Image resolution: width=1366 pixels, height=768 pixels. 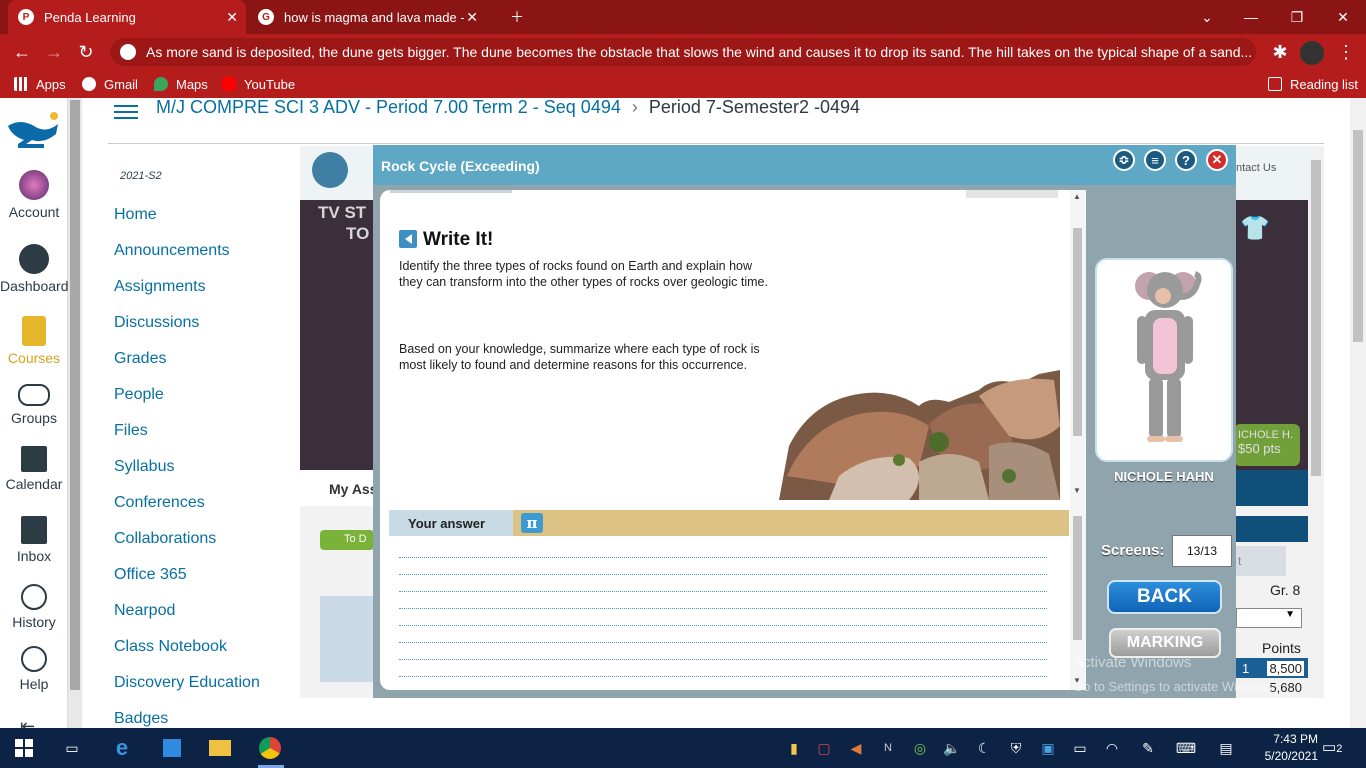 I want to click on course-nav-class-notebook: Class Notebook, so click(x=170, y=647).